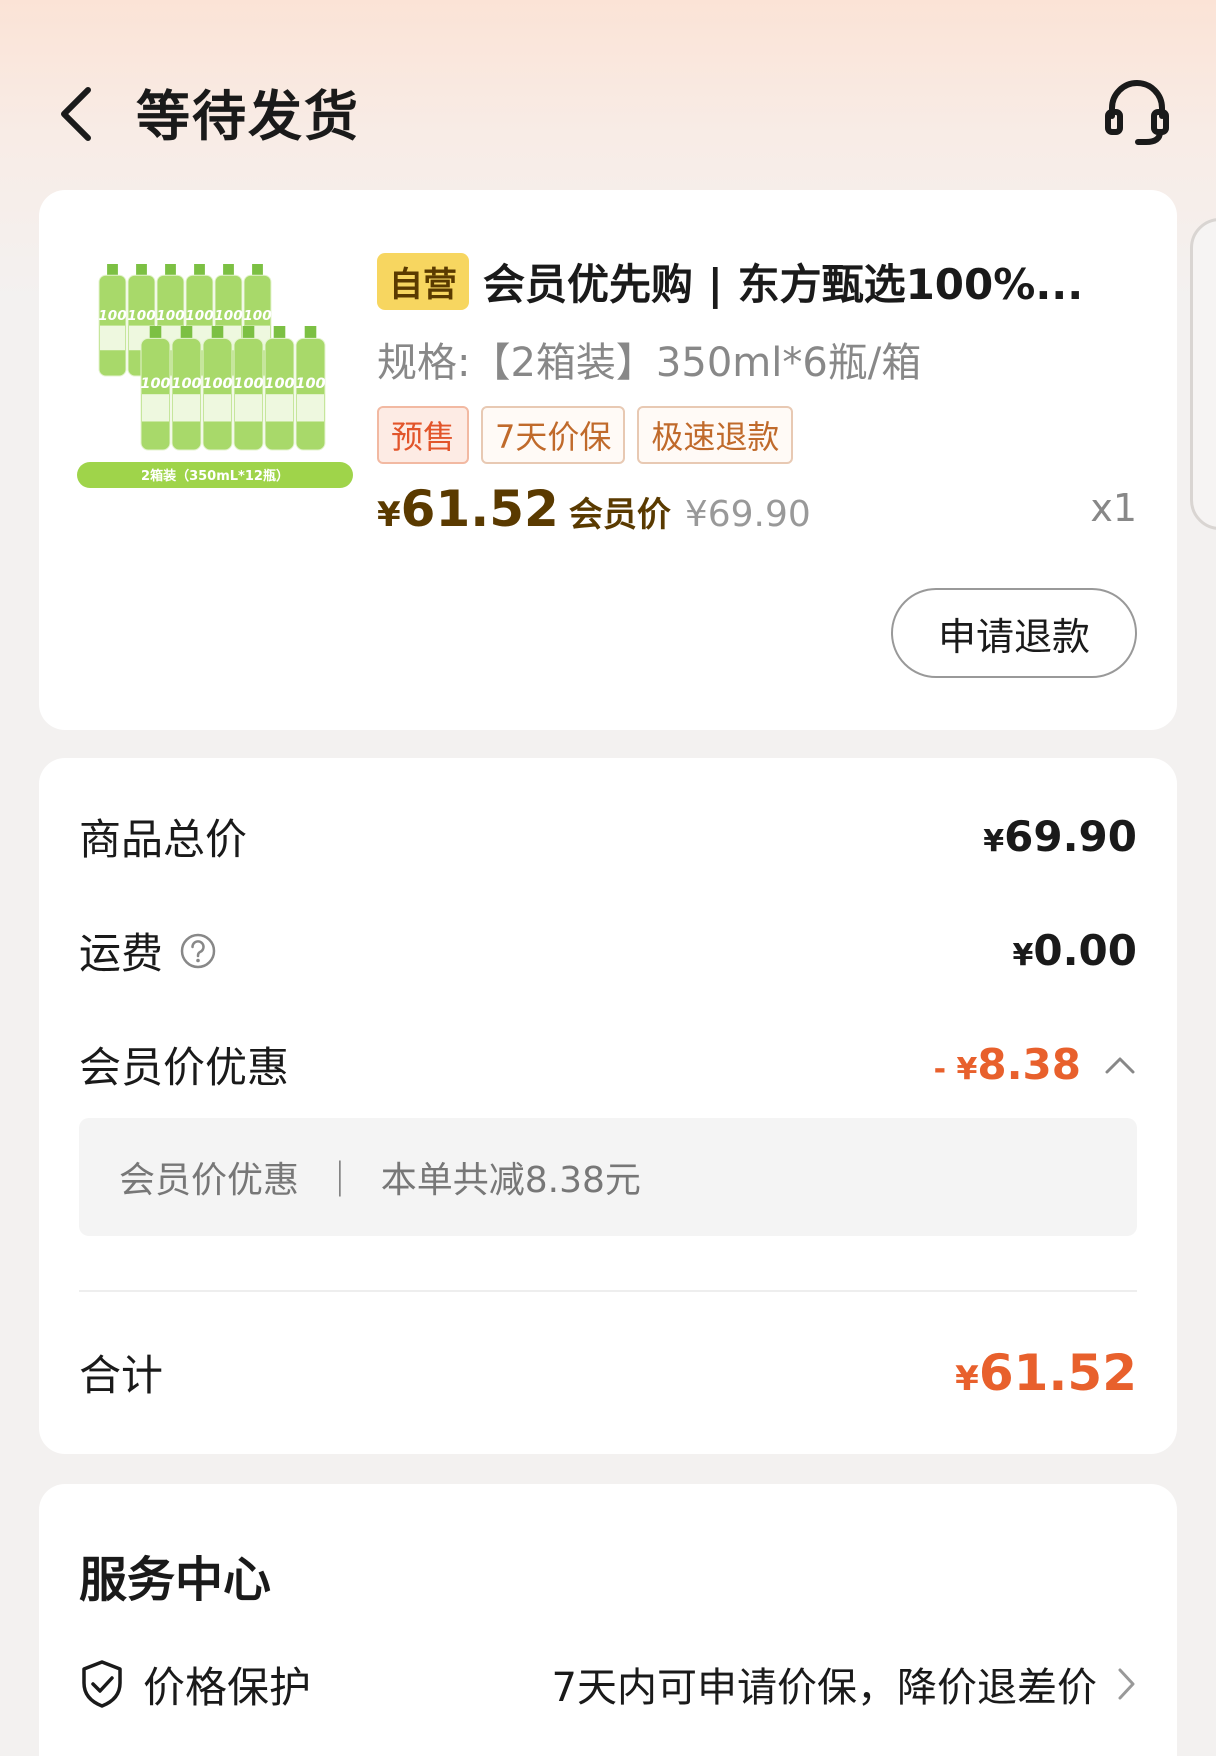 The height and width of the screenshot is (1756, 1216). I want to click on side-drawer-handle, so click(1203, 374).